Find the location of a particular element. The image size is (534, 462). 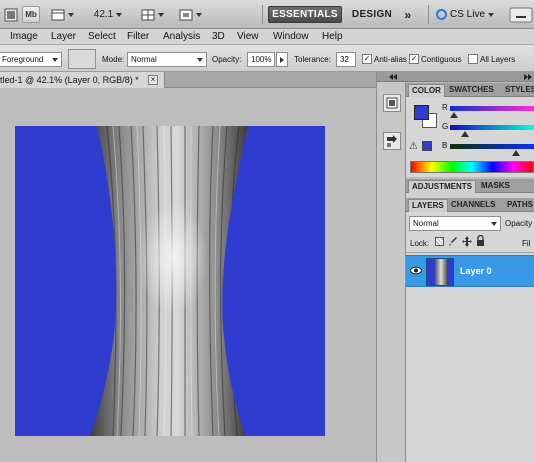

document-tab-title: tled-1 @ 42.1% (Layer 0, RGB/8) * is located at coordinates (69, 80).